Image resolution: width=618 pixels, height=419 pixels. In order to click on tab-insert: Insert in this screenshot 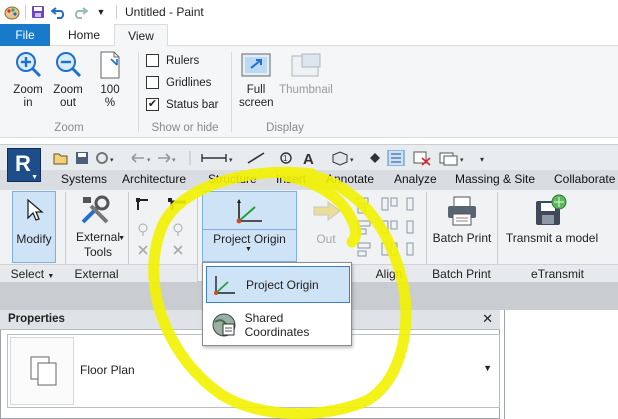, I will do `click(291, 179)`.